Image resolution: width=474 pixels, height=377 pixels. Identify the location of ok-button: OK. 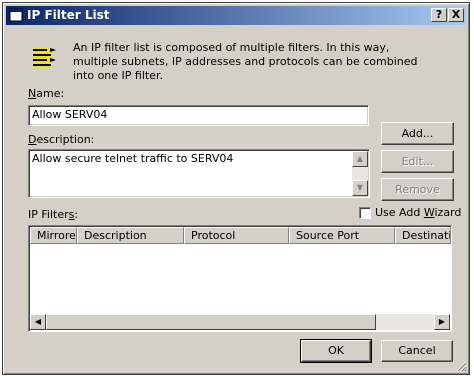
(336, 351).